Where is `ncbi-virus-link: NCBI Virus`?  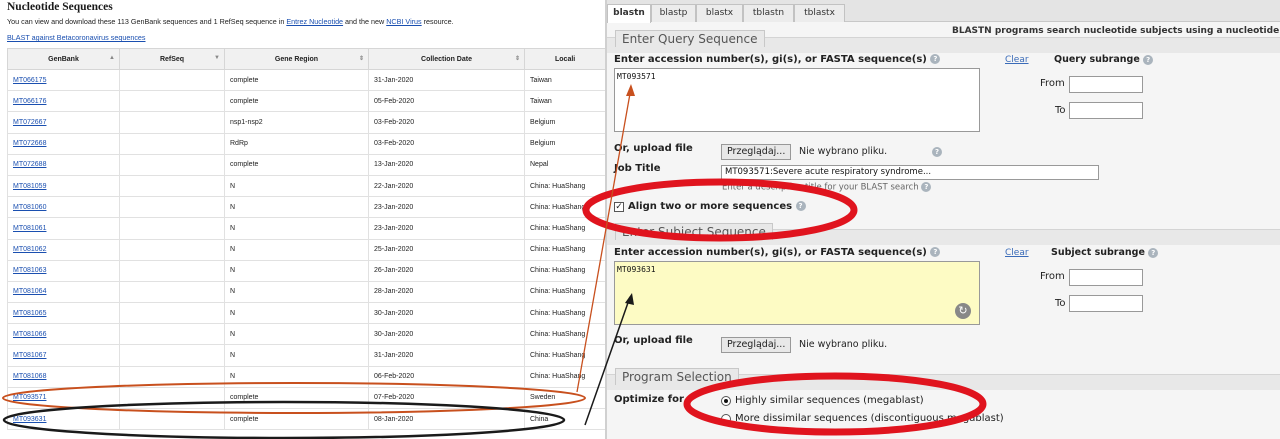
ncbi-virus-link: NCBI Virus is located at coordinates (403, 21).